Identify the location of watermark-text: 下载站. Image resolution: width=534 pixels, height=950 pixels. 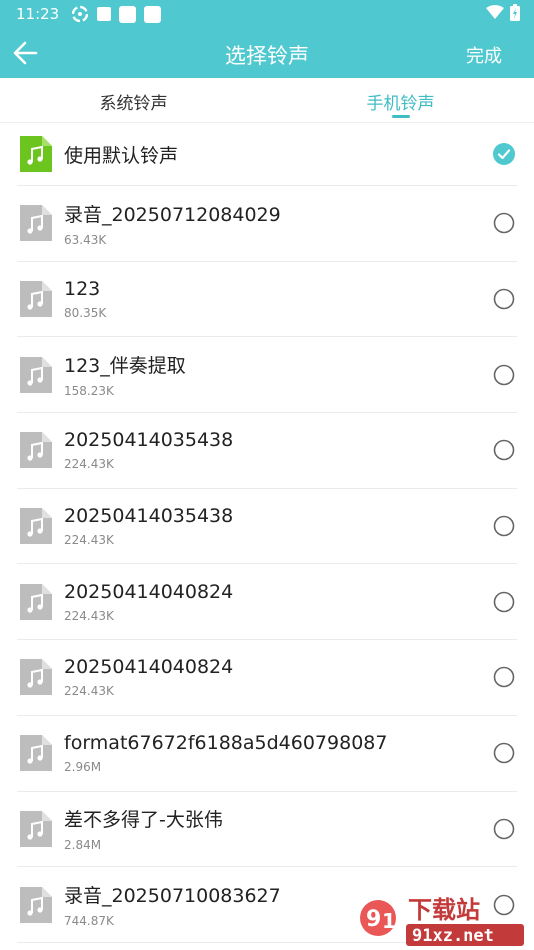
(444, 910).